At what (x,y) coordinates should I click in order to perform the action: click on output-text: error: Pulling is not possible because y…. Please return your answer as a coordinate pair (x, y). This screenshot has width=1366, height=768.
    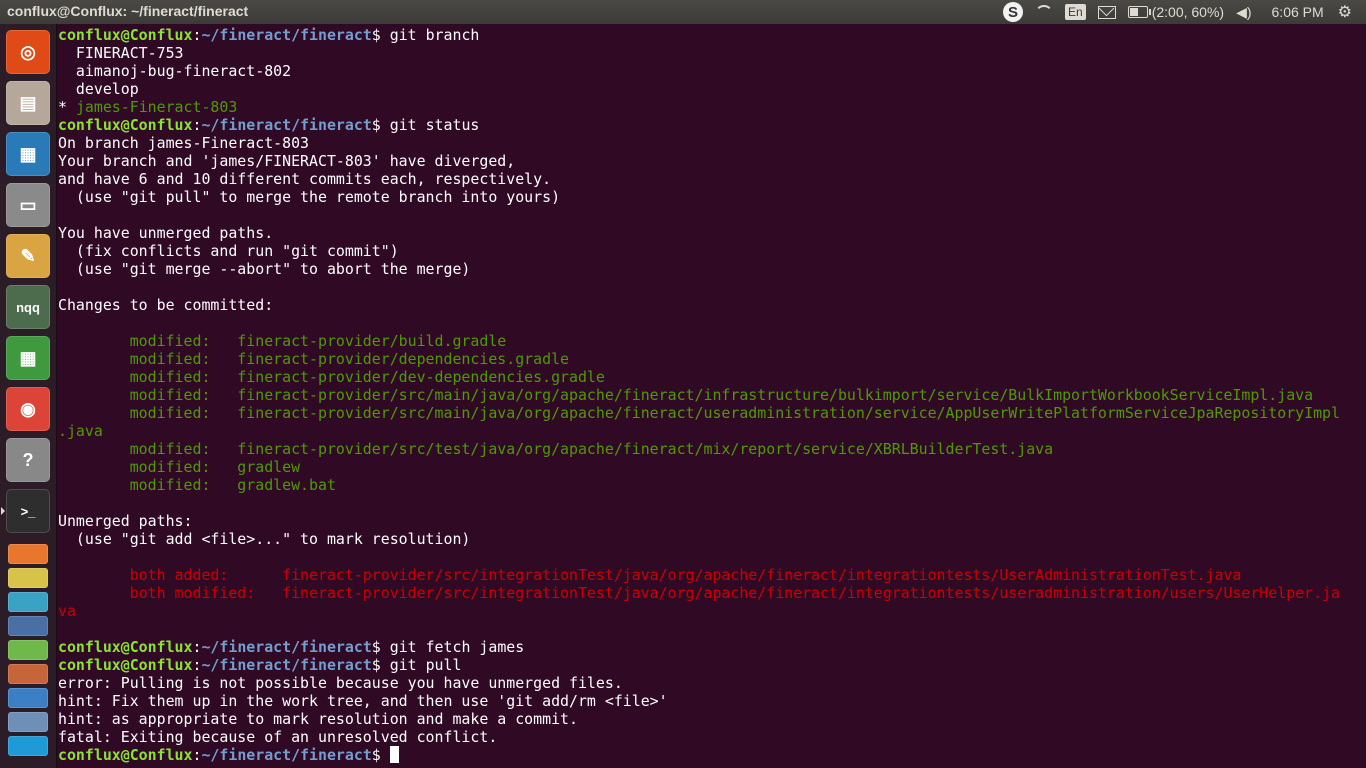
    Looking at the image, I should click on (340, 683).